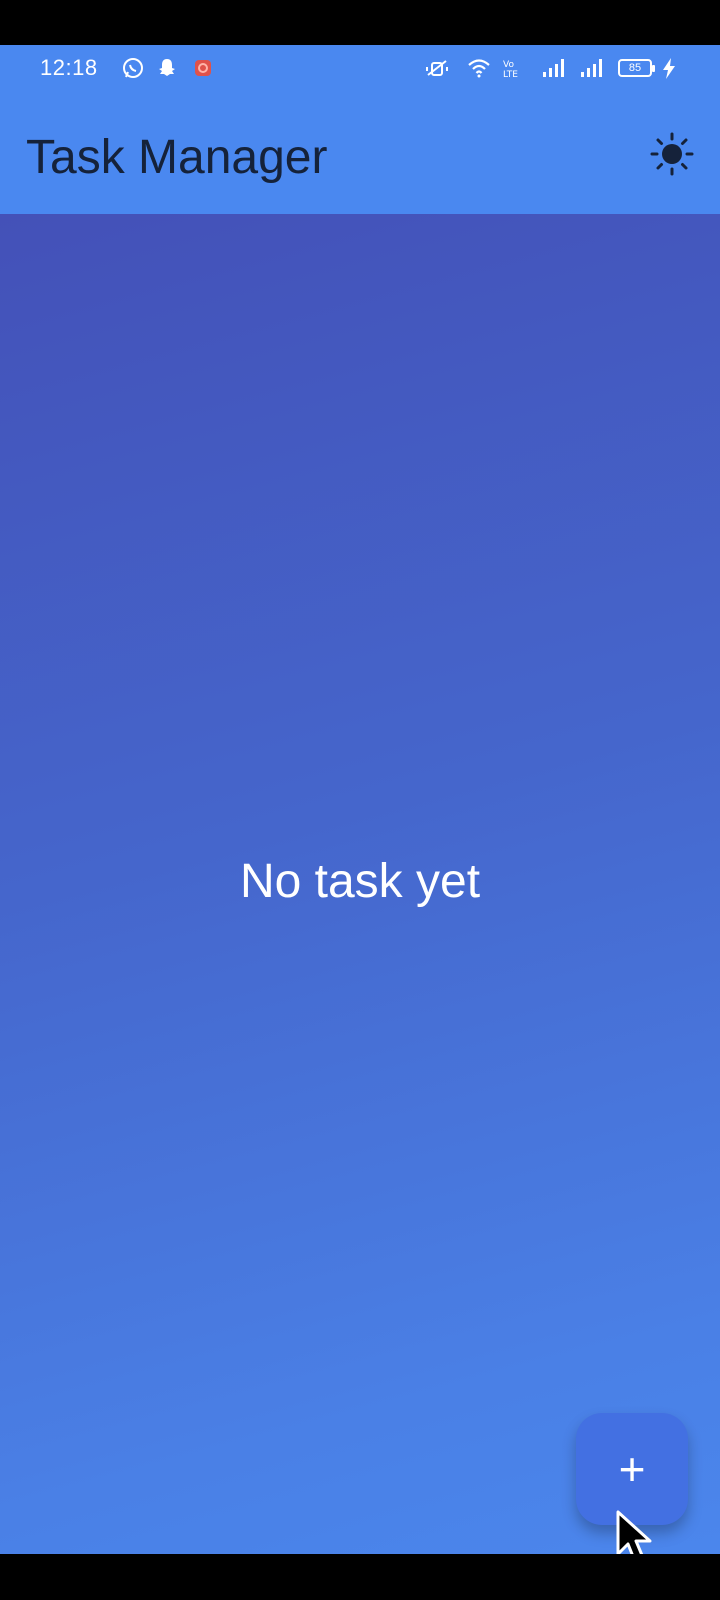 This screenshot has width=720, height=1600. Describe the element at coordinates (360, 1577) in the screenshot. I see `screen-bottom-border` at that location.